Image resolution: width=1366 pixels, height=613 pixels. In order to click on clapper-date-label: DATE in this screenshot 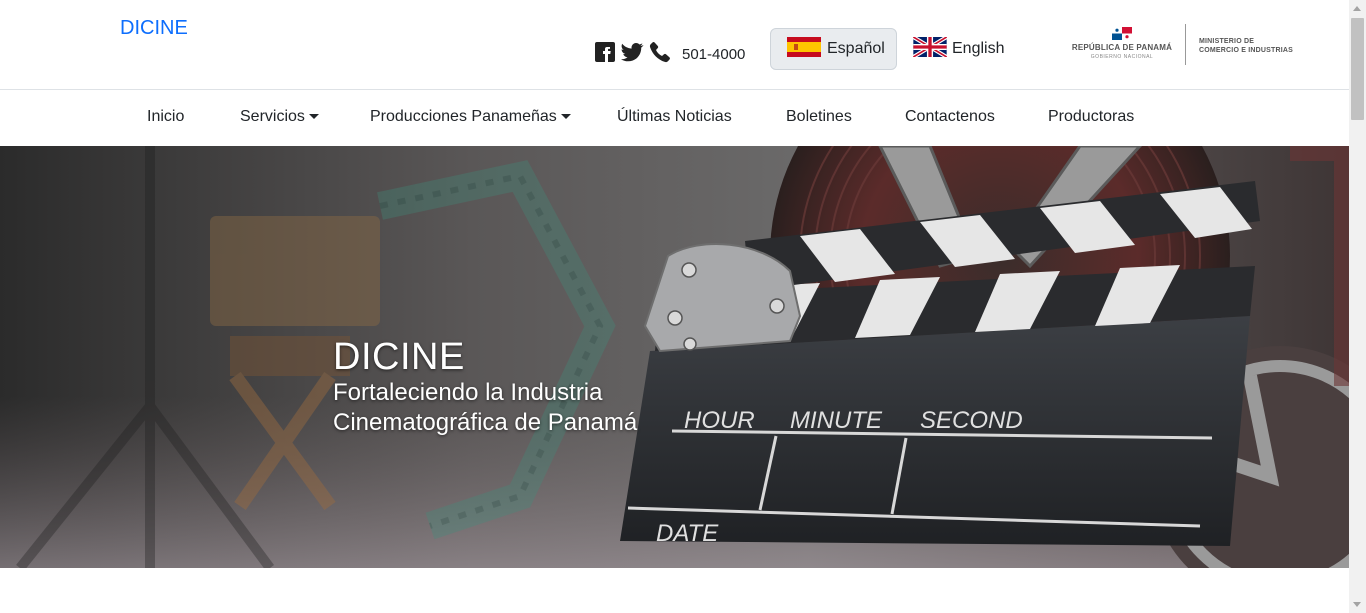, I will do `click(687, 533)`.